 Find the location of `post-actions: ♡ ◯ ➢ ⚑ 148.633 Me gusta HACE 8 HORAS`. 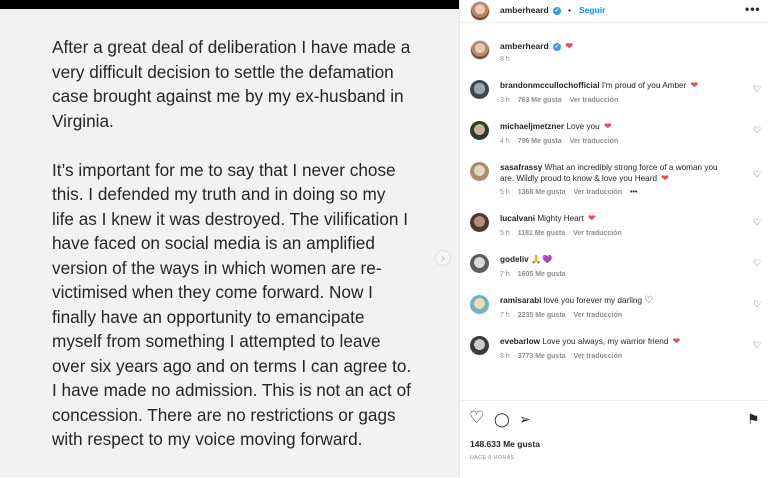

post-actions: ♡ ◯ ➢ ⚑ 148.633 Me gusta HACE 8 HORAS is located at coordinates (614, 439).